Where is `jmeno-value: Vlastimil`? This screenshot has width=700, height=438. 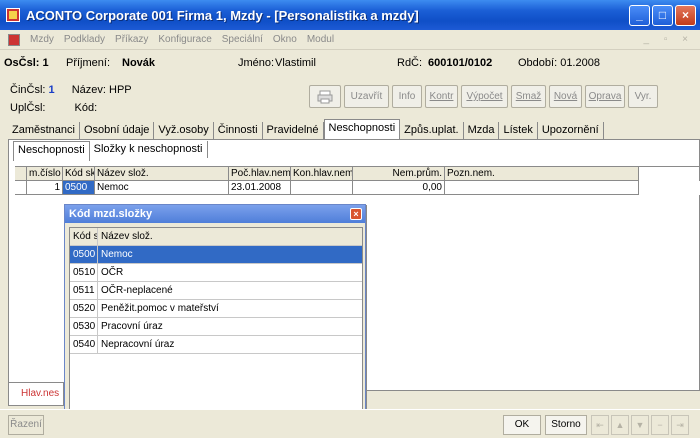
jmeno-value: Vlastimil is located at coordinates (295, 63).